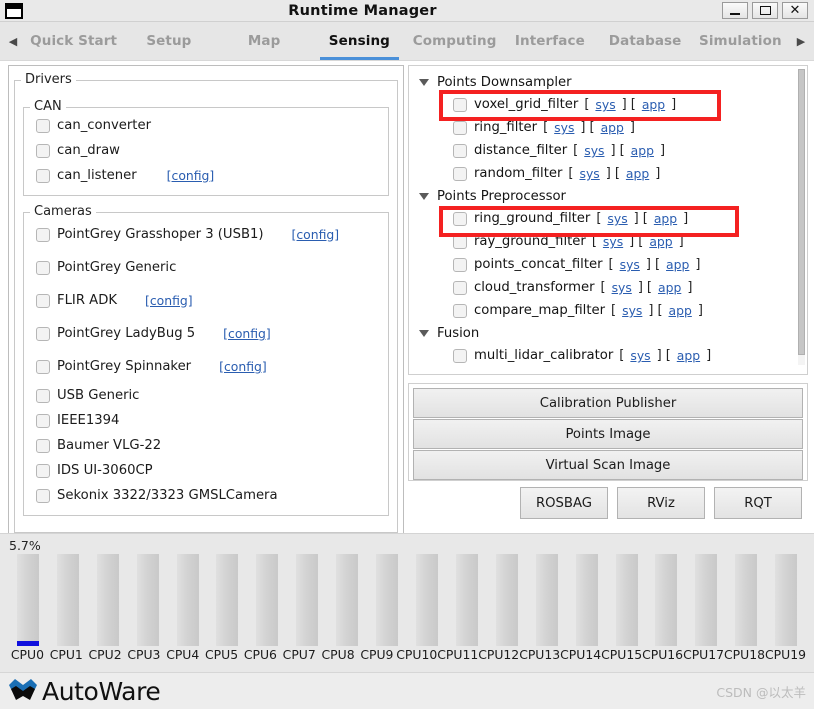  Describe the element at coordinates (43, 300) in the screenshot. I see `checkbox-flir-adk` at that location.